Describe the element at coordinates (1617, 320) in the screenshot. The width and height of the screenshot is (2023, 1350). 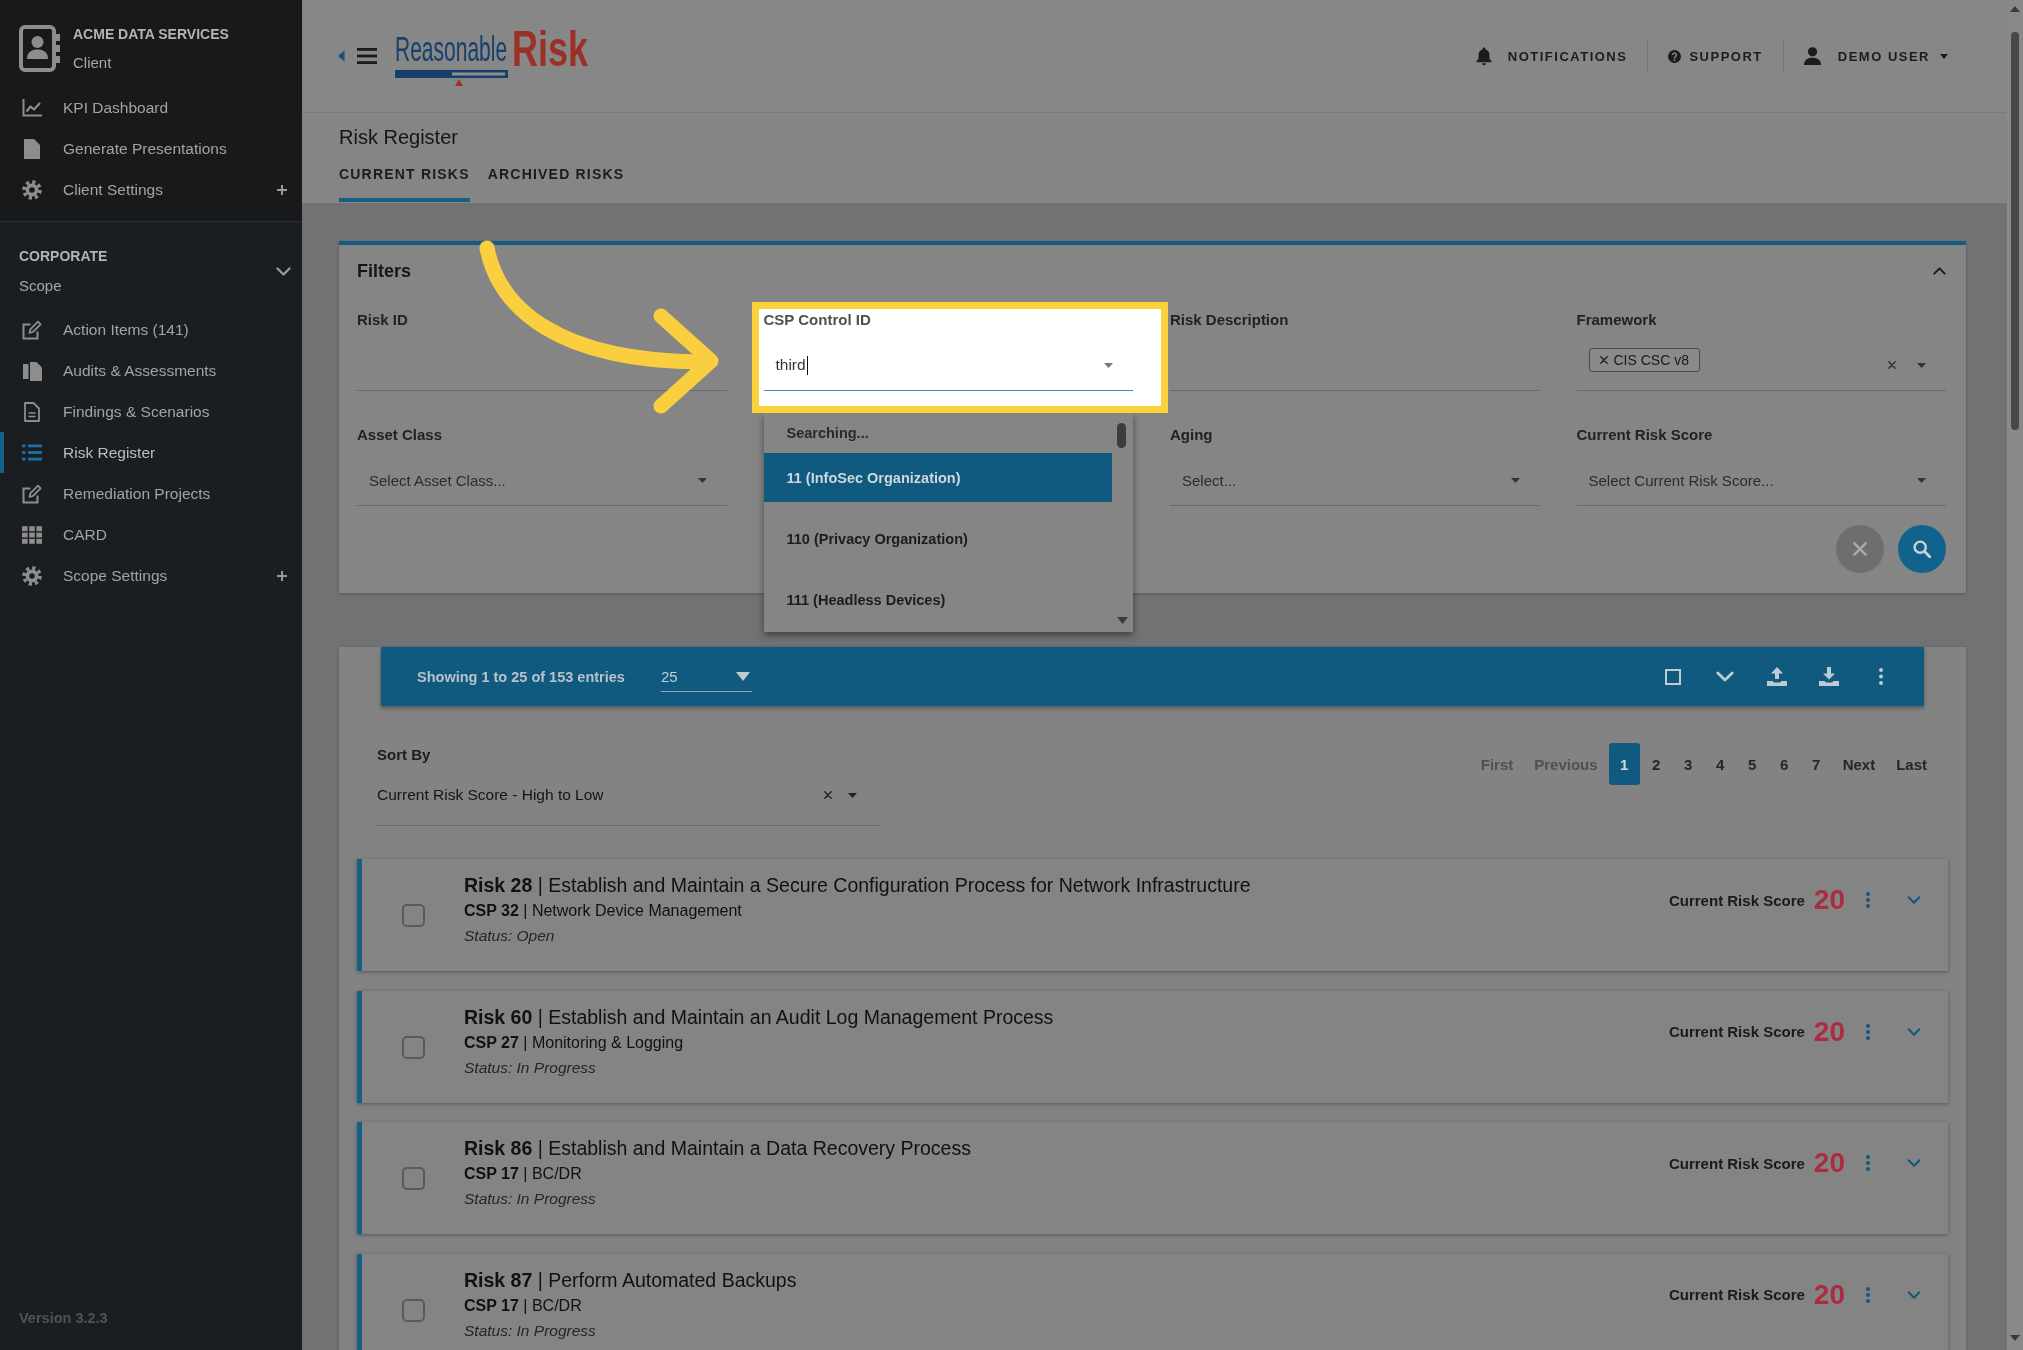
I see `field-label: Framework` at that location.